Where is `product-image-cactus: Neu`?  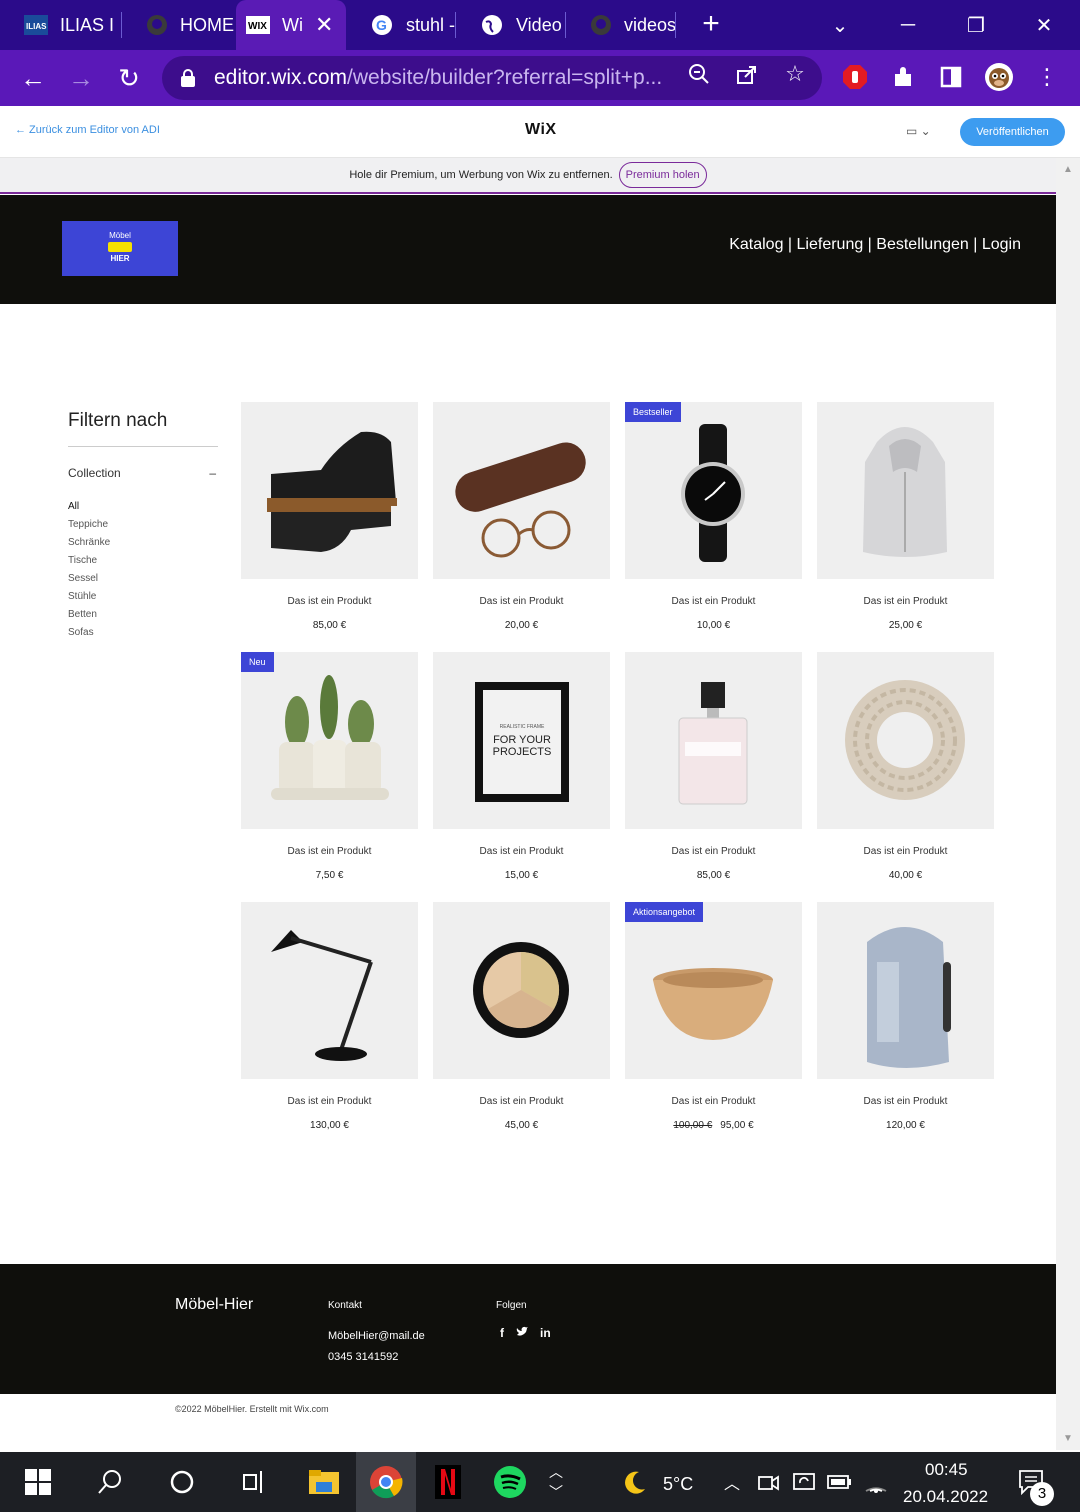 product-image-cactus: Neu is located at coordinates (329, 740).